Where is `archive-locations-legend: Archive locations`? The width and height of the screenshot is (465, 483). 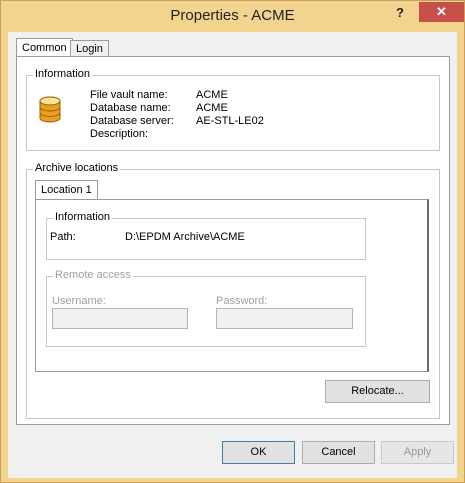 archive-locations-legend: Archive locations is located at coordinates (77, 168).